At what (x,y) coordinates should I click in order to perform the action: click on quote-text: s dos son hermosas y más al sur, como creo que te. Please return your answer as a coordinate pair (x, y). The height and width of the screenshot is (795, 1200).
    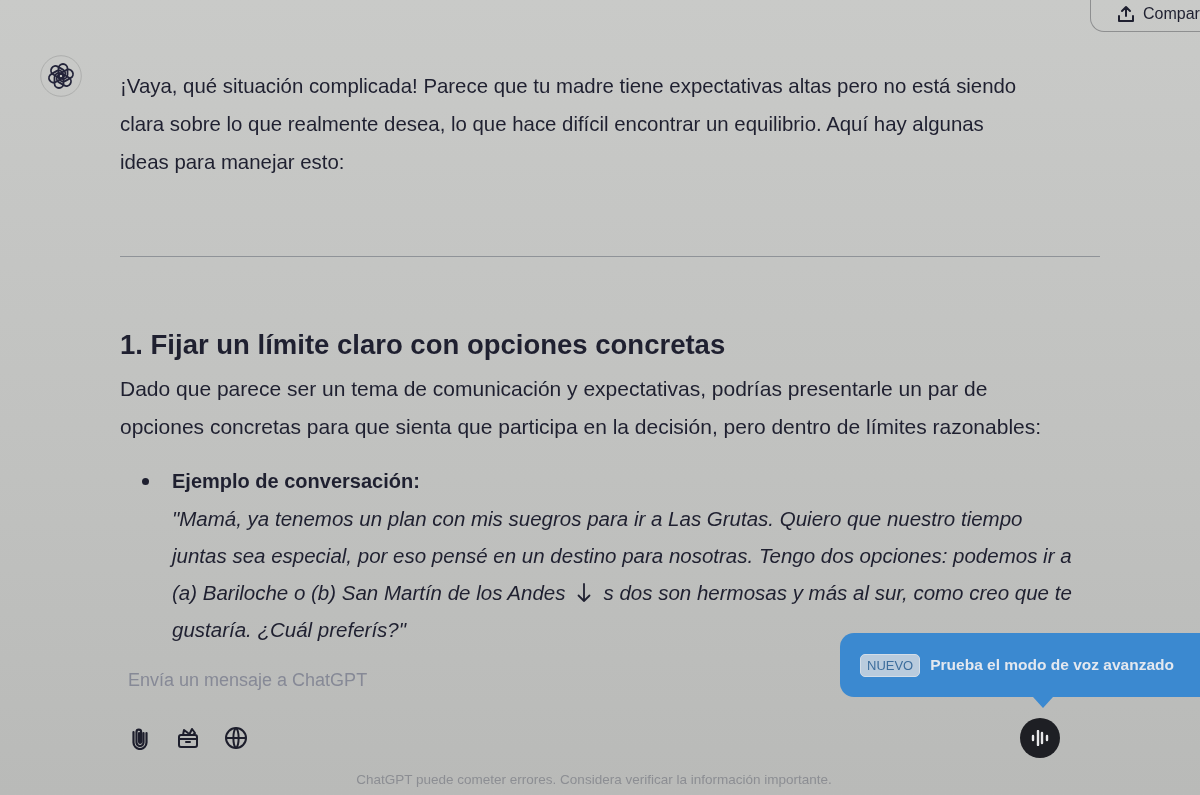
    Looking at the image, I should click on (837, 593).